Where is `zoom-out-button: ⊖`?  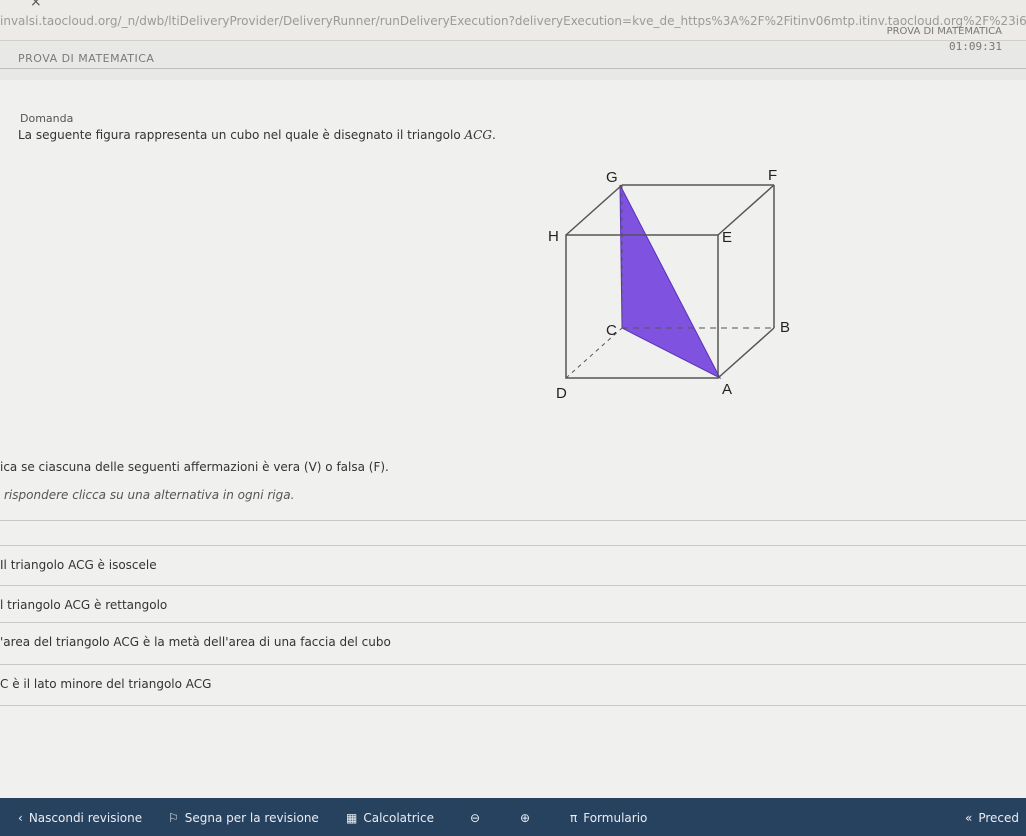
zoom-out-button: ⊖ is located at coordinates (475, 818).